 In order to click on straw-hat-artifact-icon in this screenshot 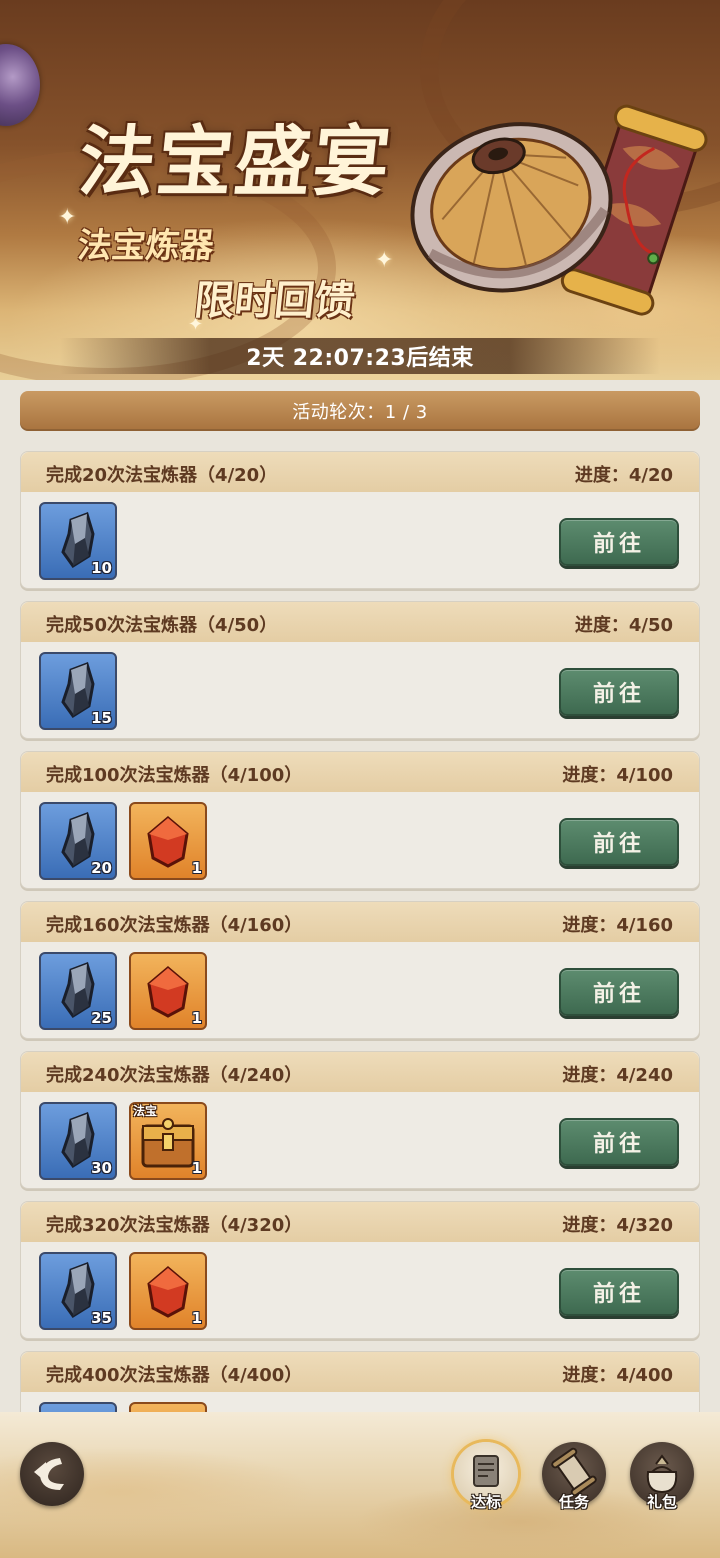, I will do `click(559, 210)`.